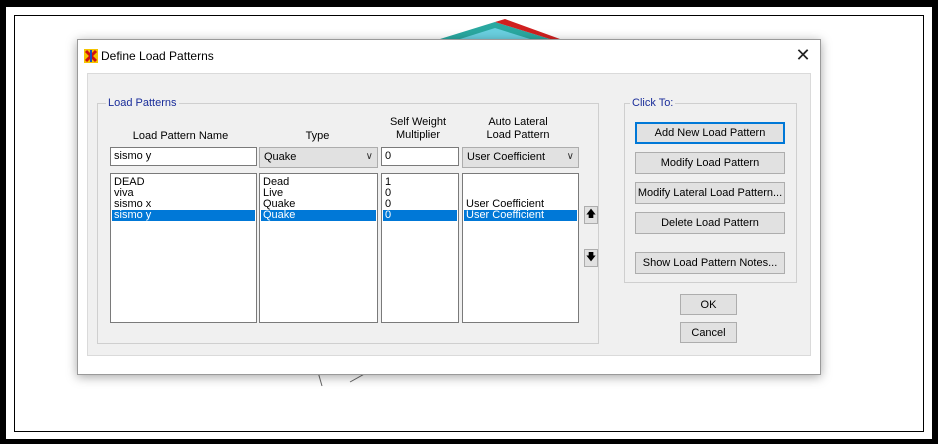 This screenshot has height=444, width=938. I want to click on close-button: ✕, so click(803, 55).